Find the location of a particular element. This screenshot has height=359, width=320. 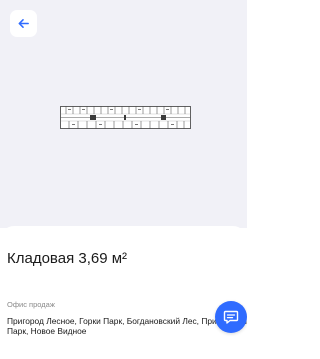

floor-plan-image is located at coordinates (125, 117).